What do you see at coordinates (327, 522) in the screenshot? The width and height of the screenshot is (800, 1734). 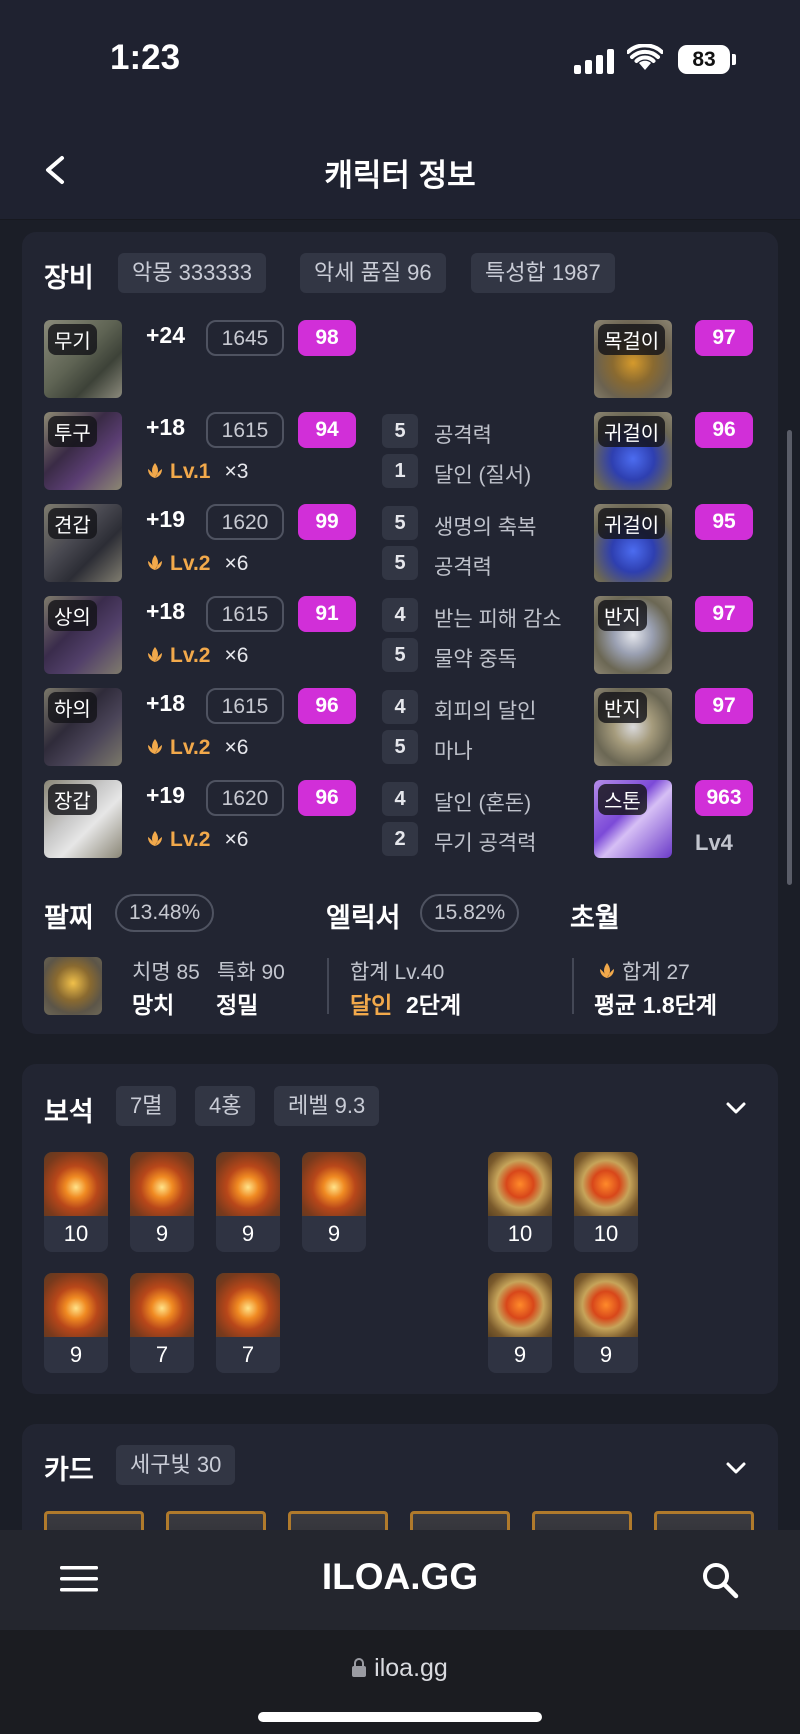 I see `gear-quality: 99` at bounding box center [327, 522].